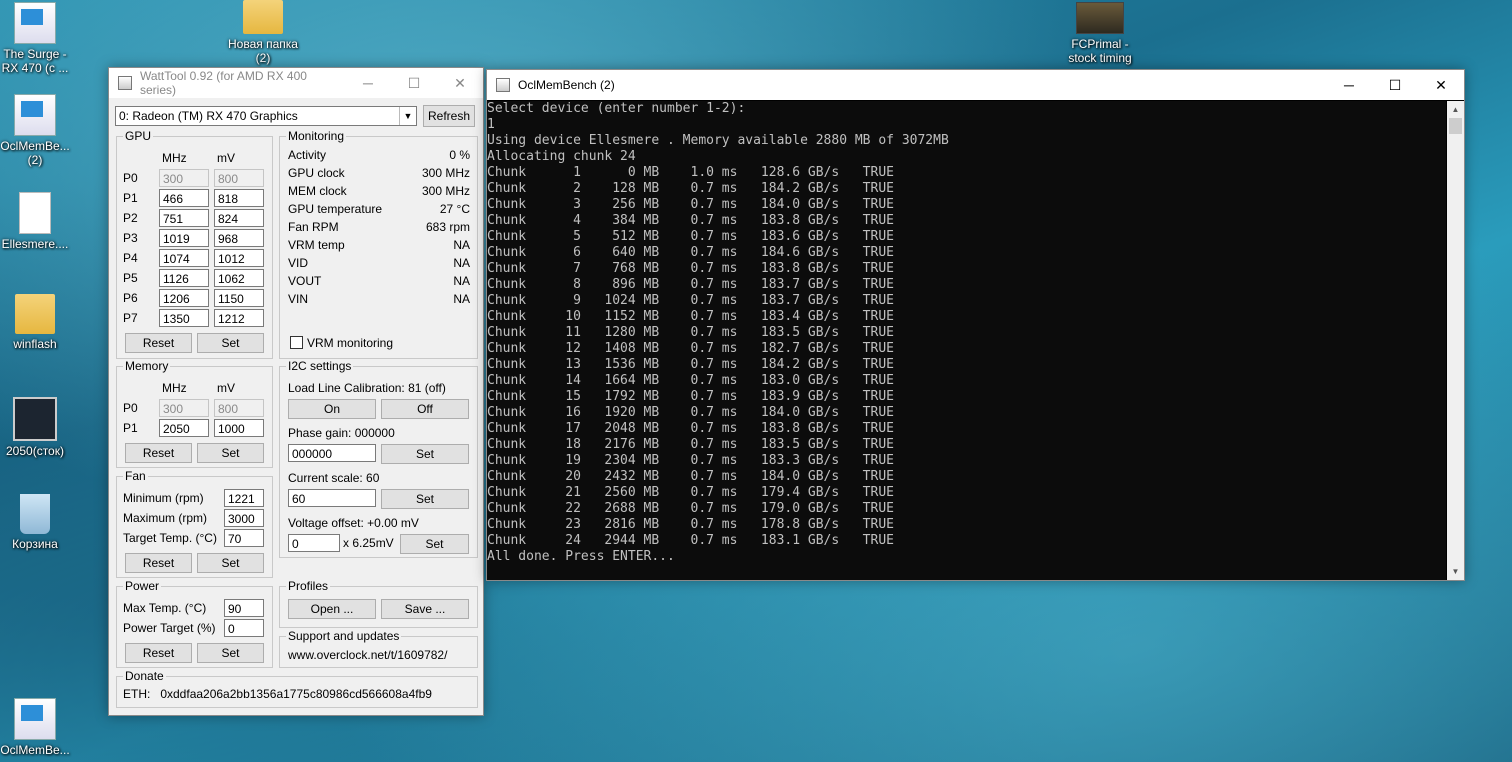 This screenshot has height=762, width=1512. Describe the element at coordinates (35, 419) in the screenshot. I see `monitor-icon` at that location.